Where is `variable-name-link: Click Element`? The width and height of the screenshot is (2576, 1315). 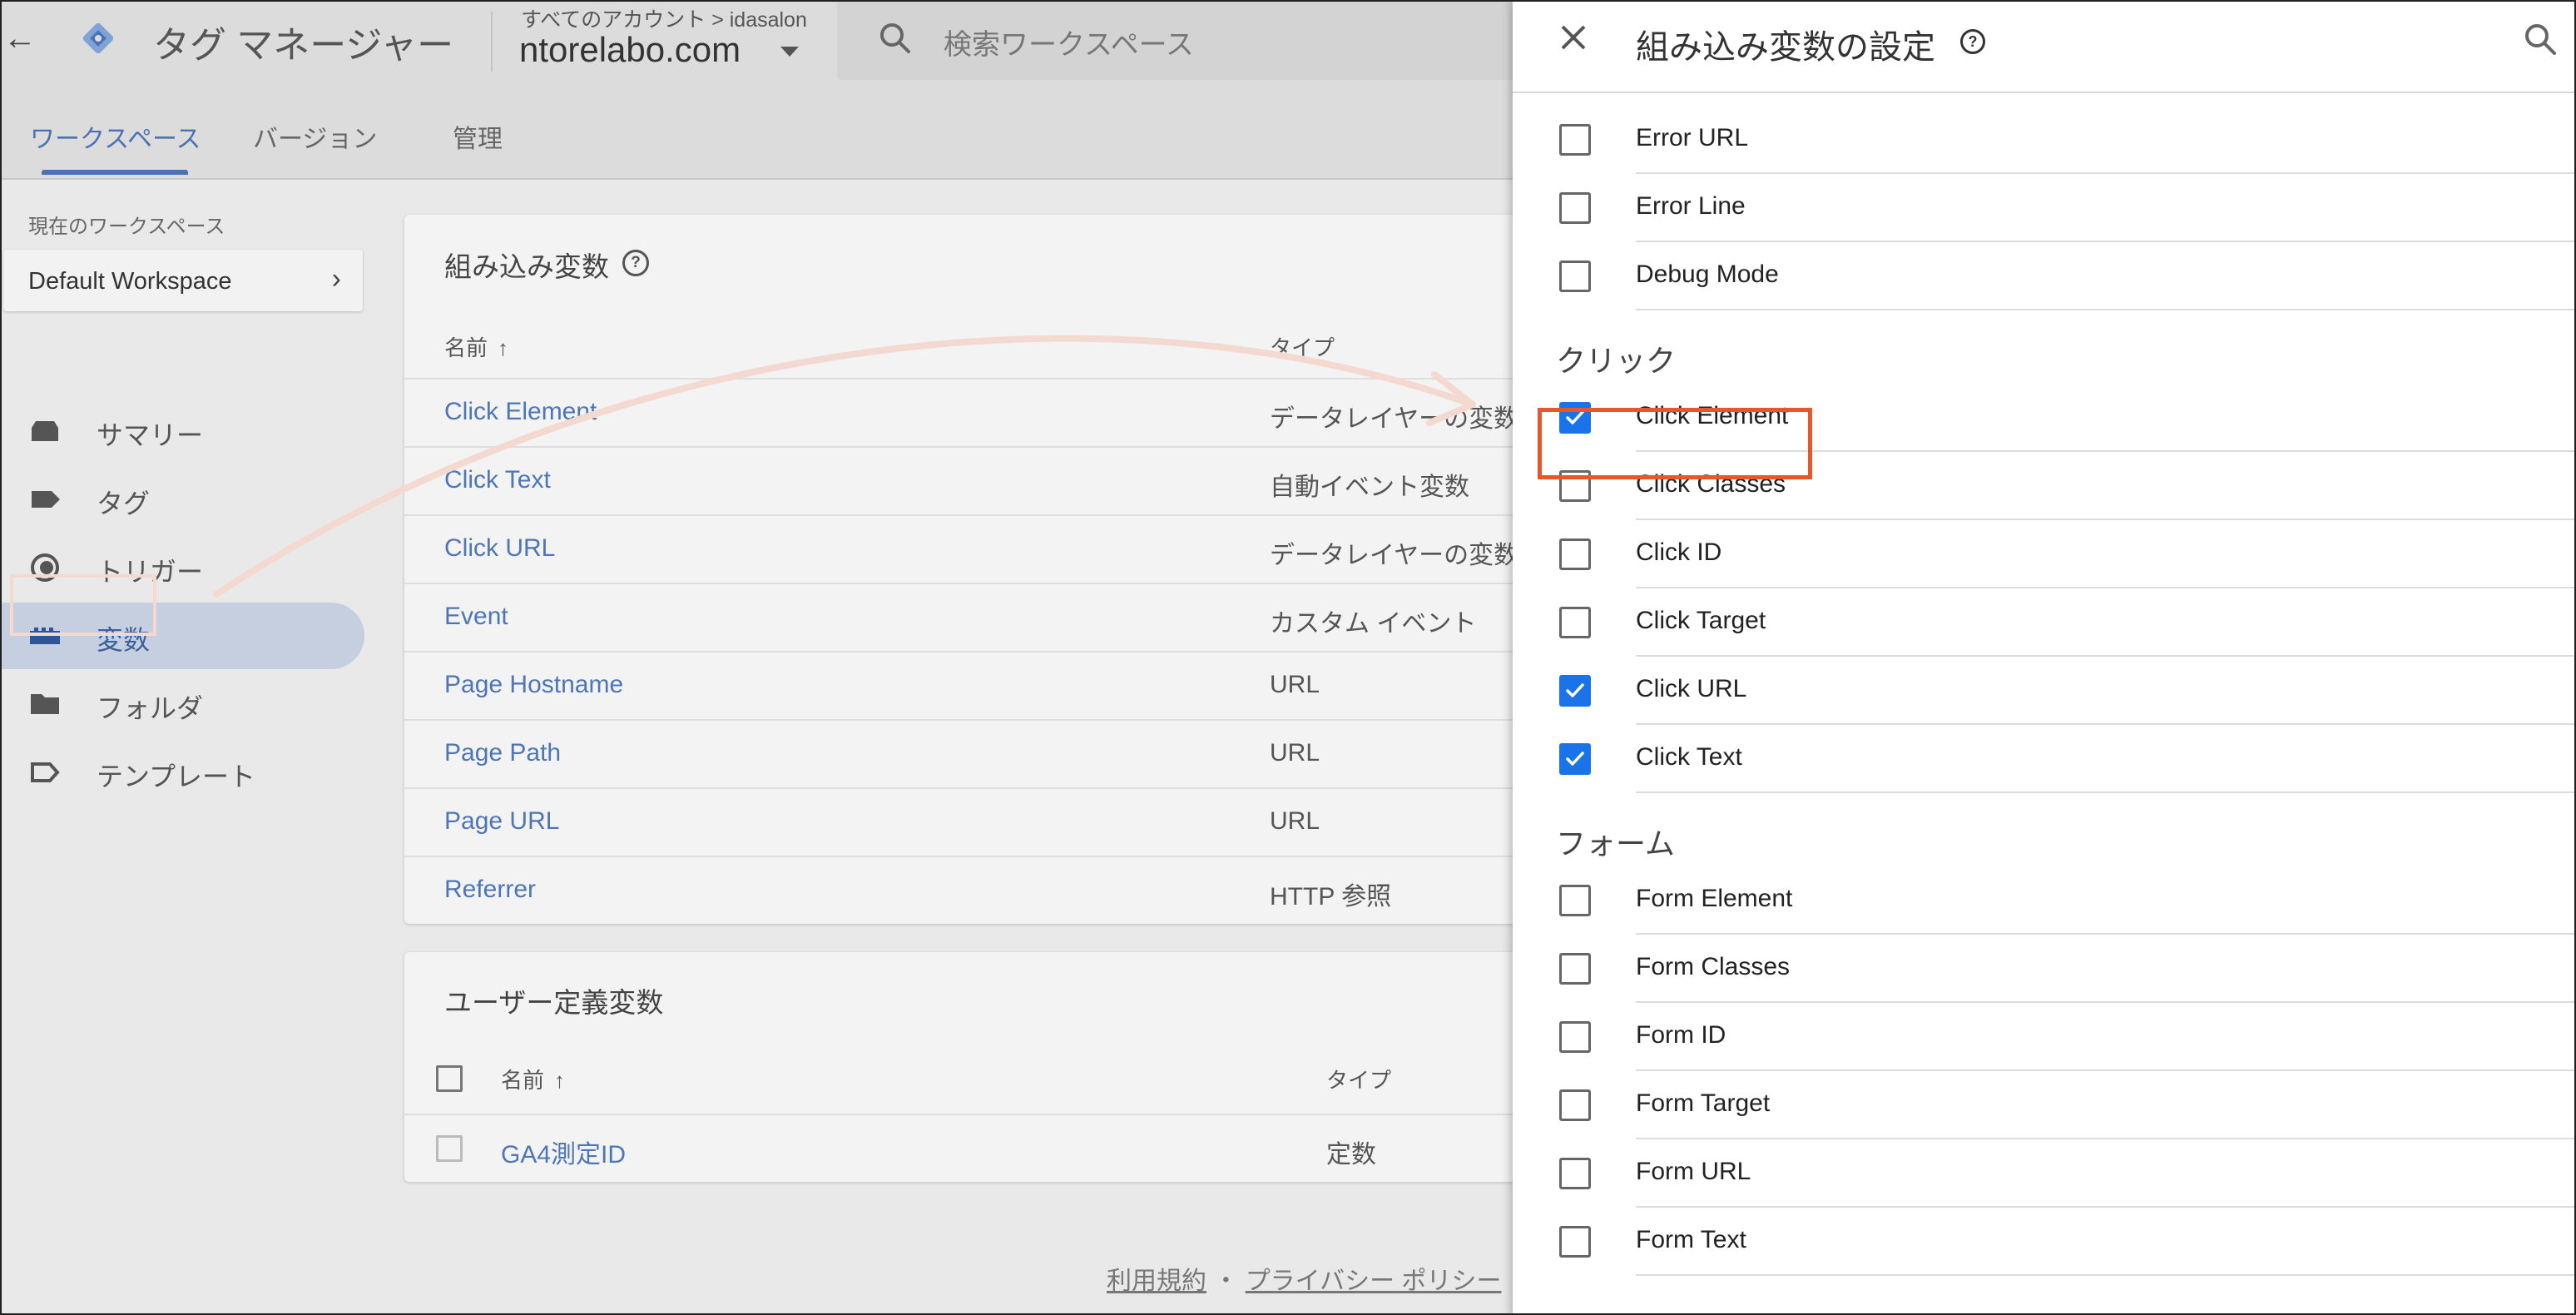
variable-name-link: Click Element is located at coordinates (520, 412).